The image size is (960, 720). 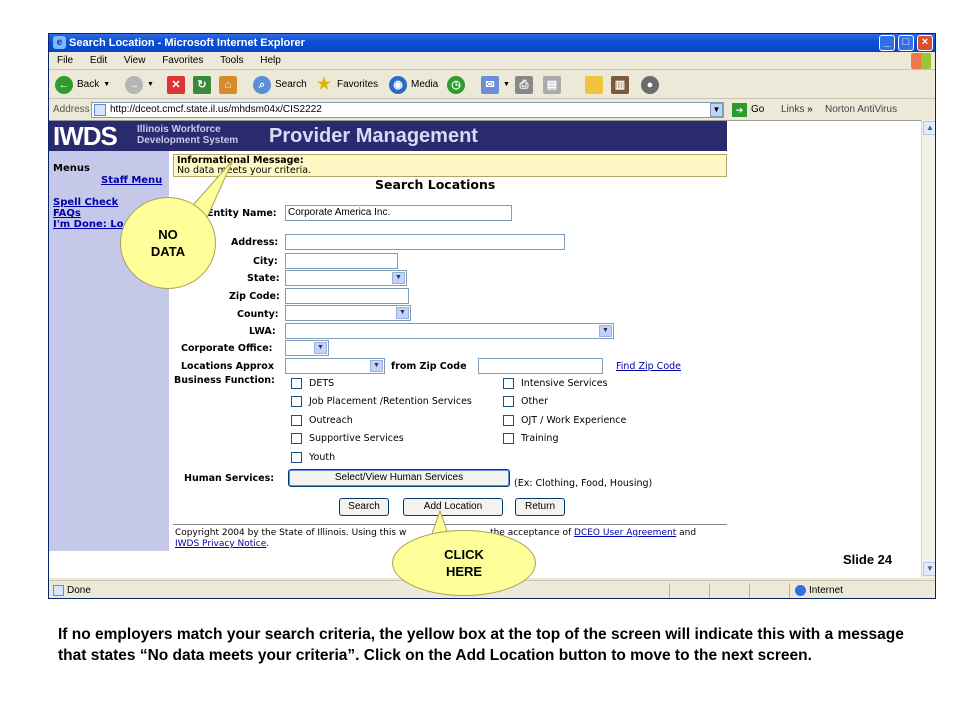 I want to click on lwa-select: ▼, so click(x=449, y=331).